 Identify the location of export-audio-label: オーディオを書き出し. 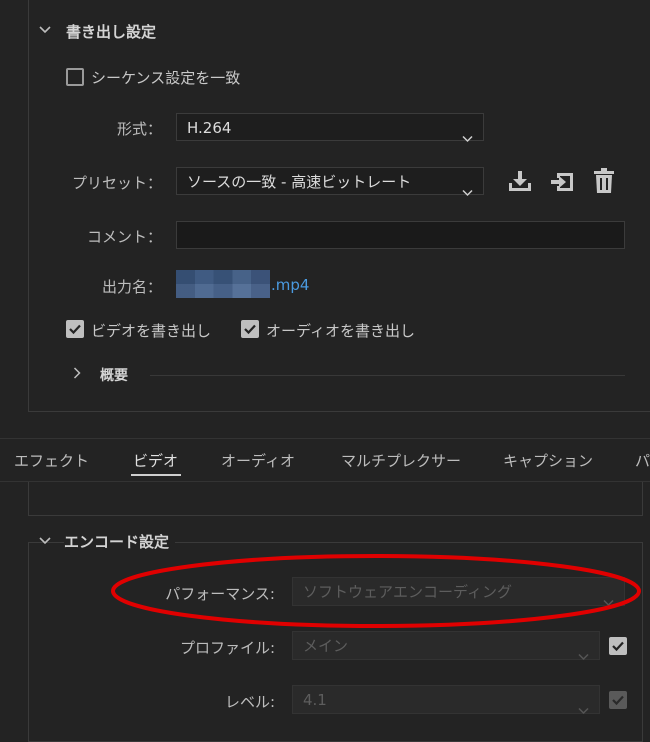
(340, 331).